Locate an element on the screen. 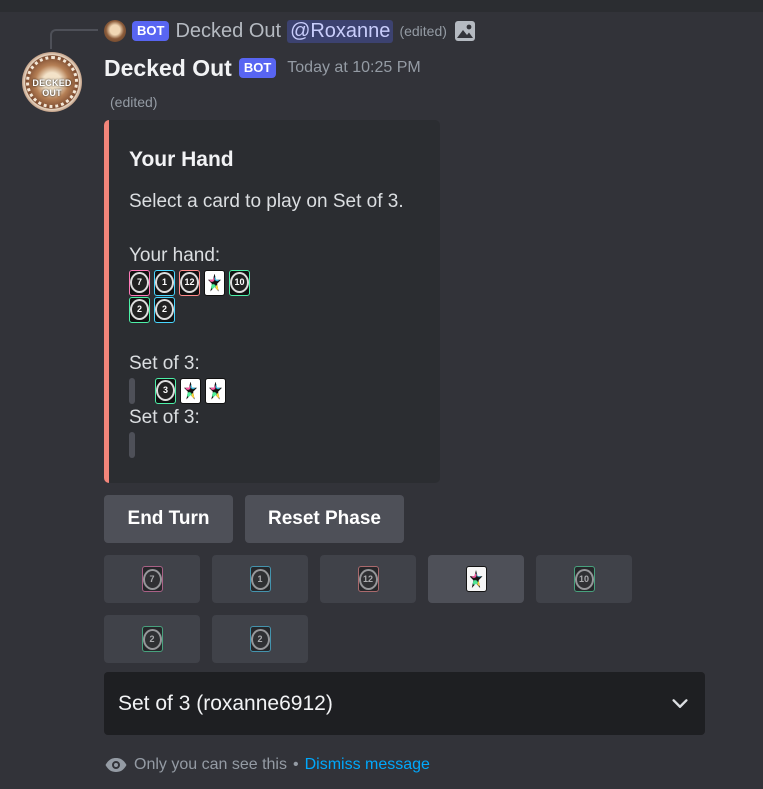 Image resolution: width=763 pixels, height=789 pixels. bot-avatar: DECKED OUT is located at coordinates (52, 82).